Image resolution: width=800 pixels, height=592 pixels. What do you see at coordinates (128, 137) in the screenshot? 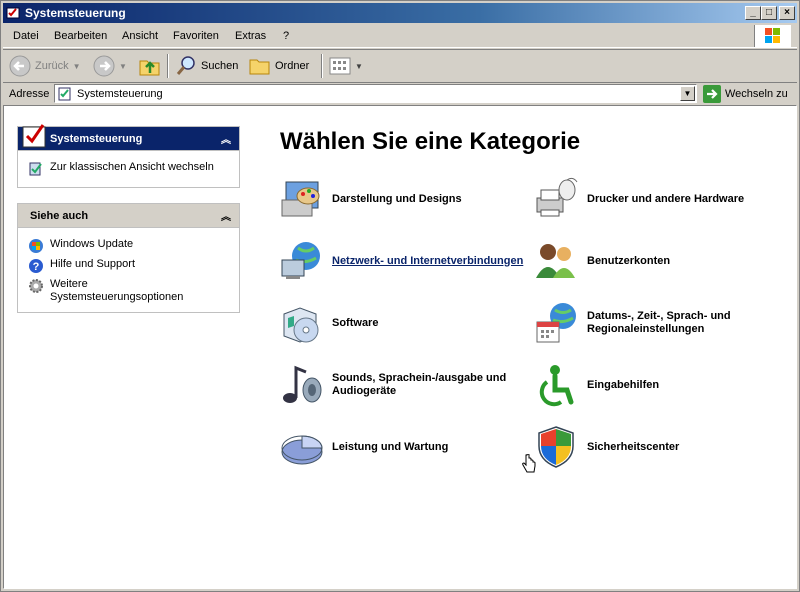
I see `panel-header: Systemsteuerung ︽` at bounding box center [128, 137].